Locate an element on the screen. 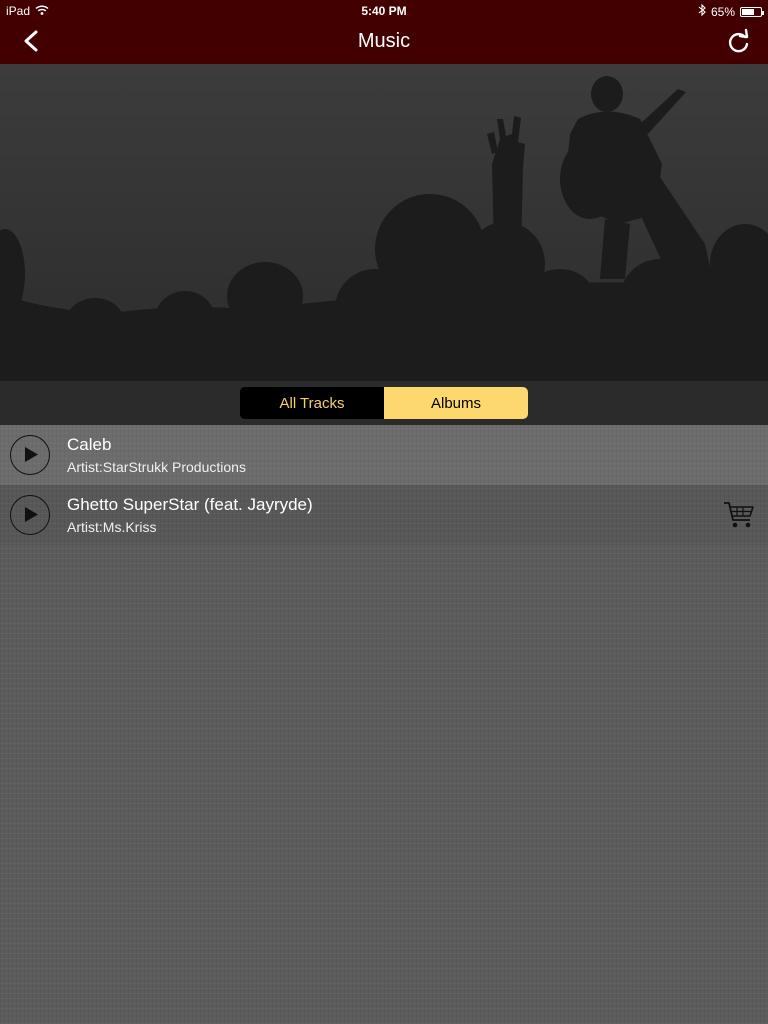  refresh-button is located at coordinates (738, 42).